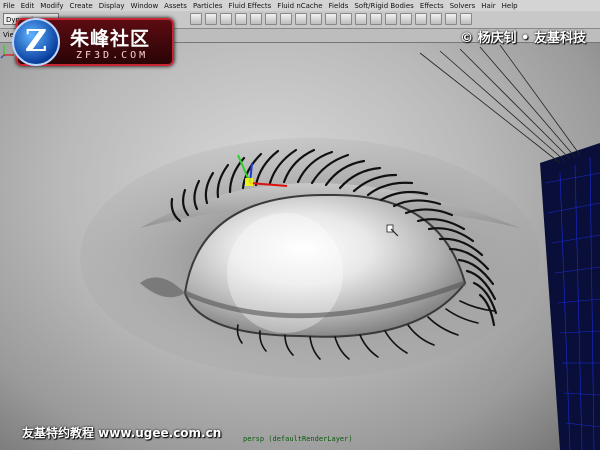 The image size is (600, 450). I want to click on menu-fluid-ncache: Fluid nCache, so click(299, 6).